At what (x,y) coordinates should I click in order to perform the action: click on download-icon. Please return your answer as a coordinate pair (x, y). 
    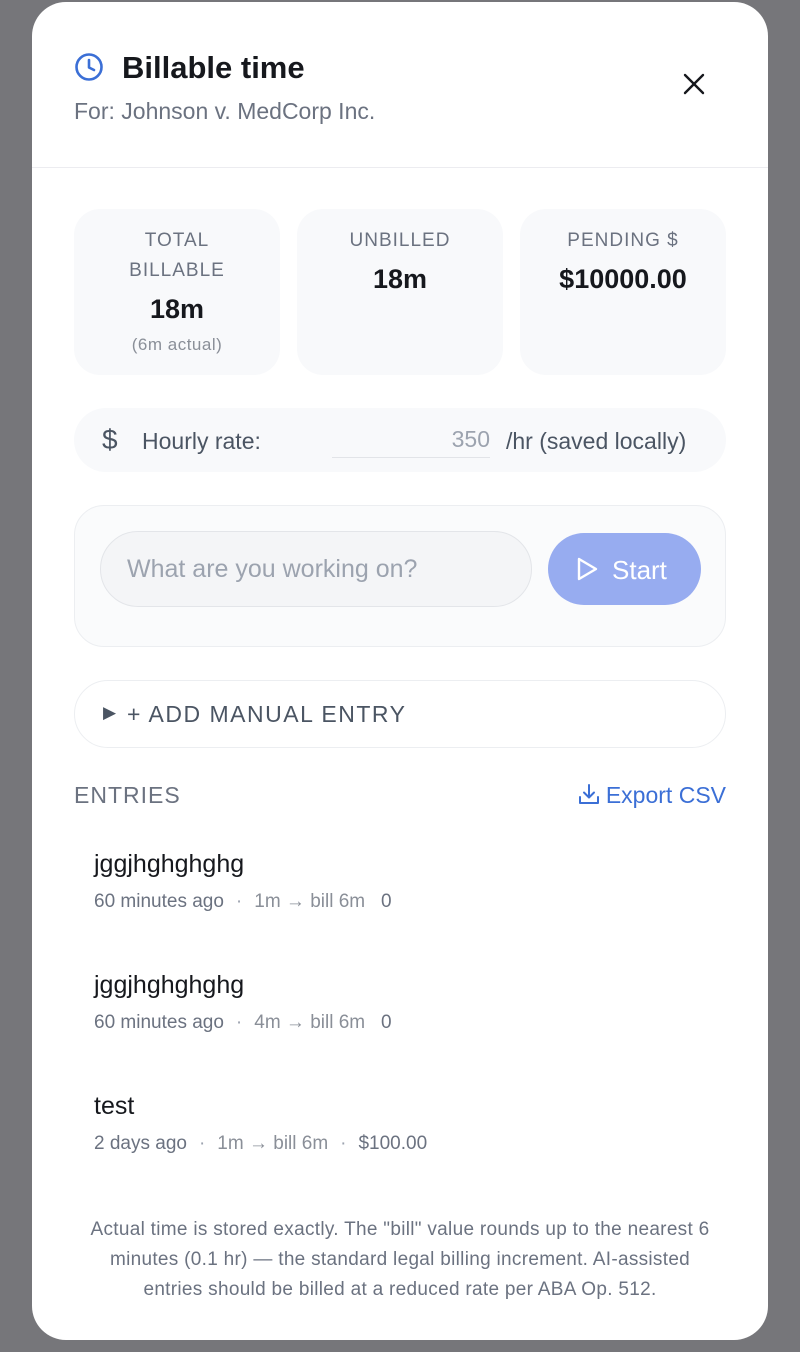
    Looking at the image, I should click on (588, 794).